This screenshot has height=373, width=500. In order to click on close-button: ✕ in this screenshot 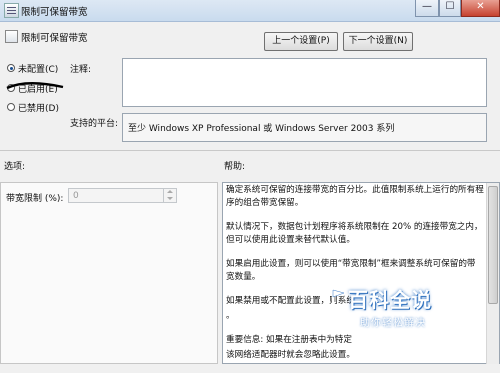, I will do `click(480, 8)`.